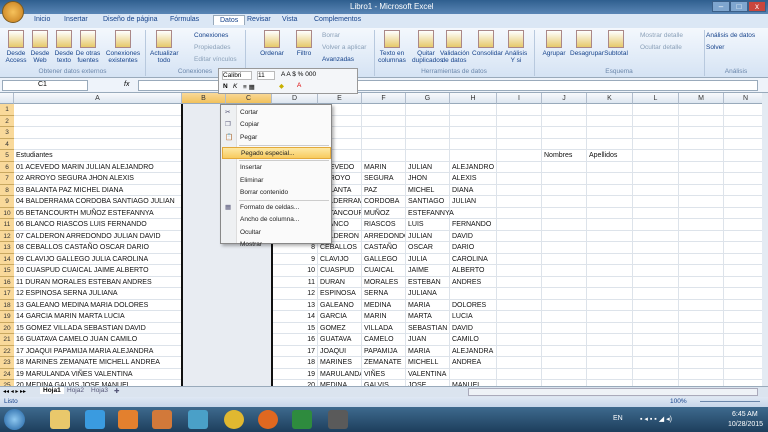 The width and height of the screenshot is (768, 432). Describe the element at coordinates (656, 248) in the screenshot. I see `cell-L13` at that location.